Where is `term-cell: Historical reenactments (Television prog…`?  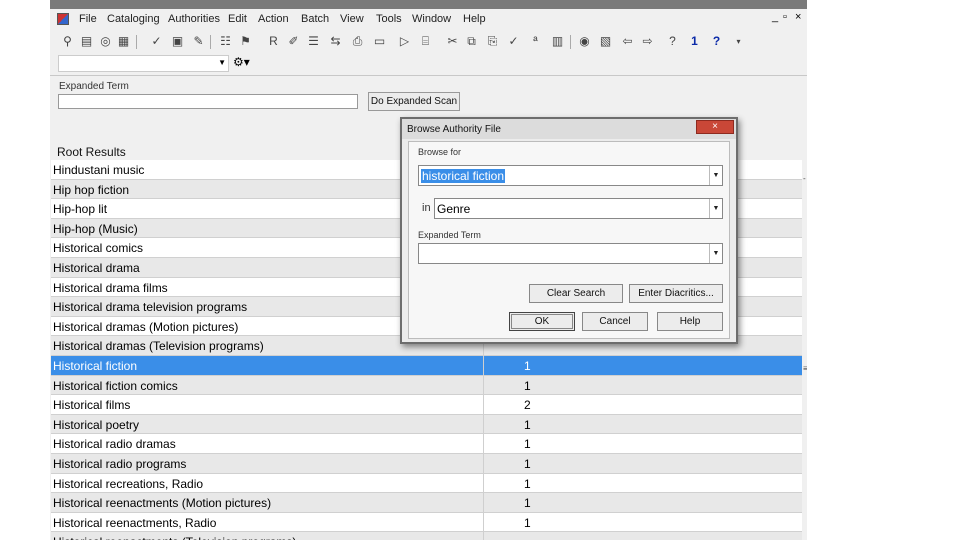
term-cell: Historical reenactments (Television prog… is located at coordinates (174, 537).